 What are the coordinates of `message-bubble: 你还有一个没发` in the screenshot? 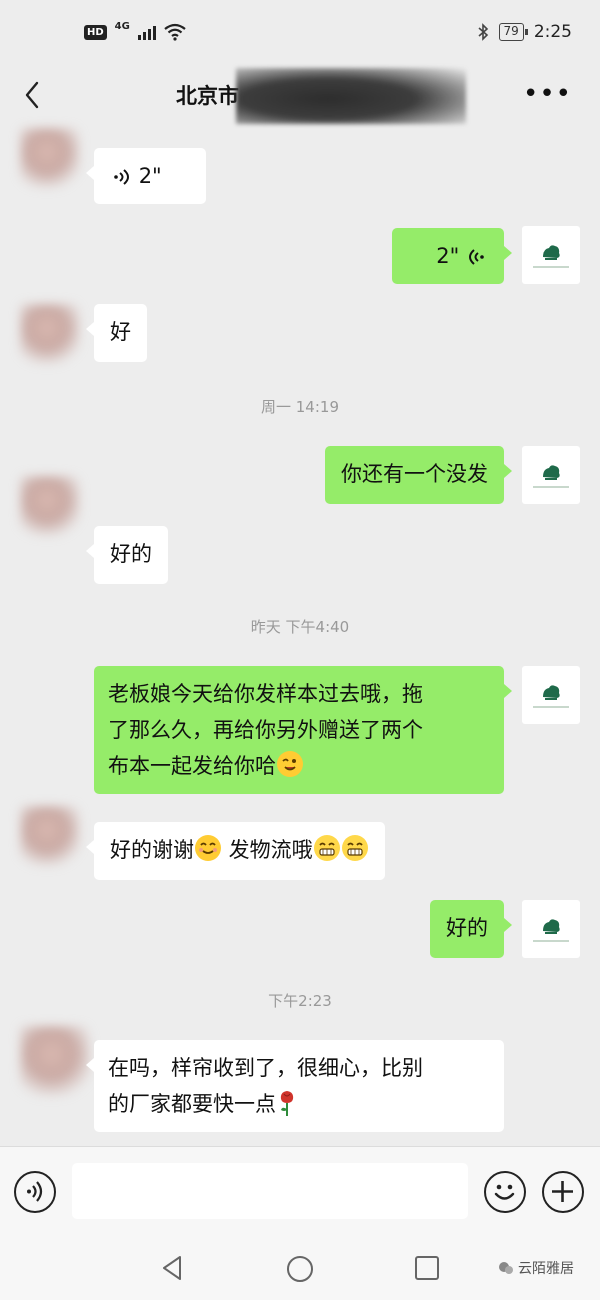 It's located at (418, 475).